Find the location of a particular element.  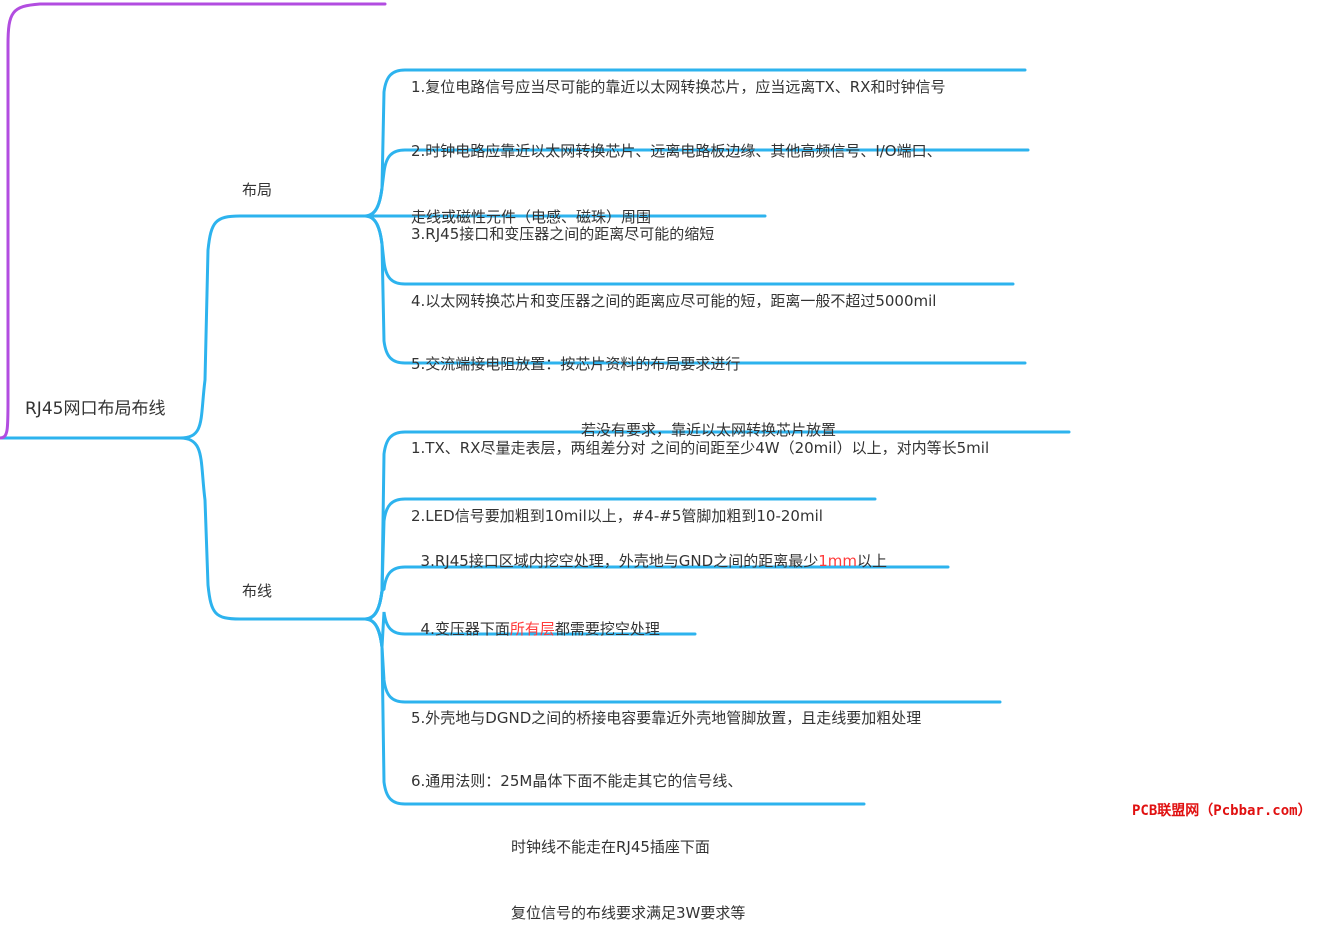

routing-item-6-line-2: 时钟线不能走在RJ45插座下面 is located at coordinates (610, 847).